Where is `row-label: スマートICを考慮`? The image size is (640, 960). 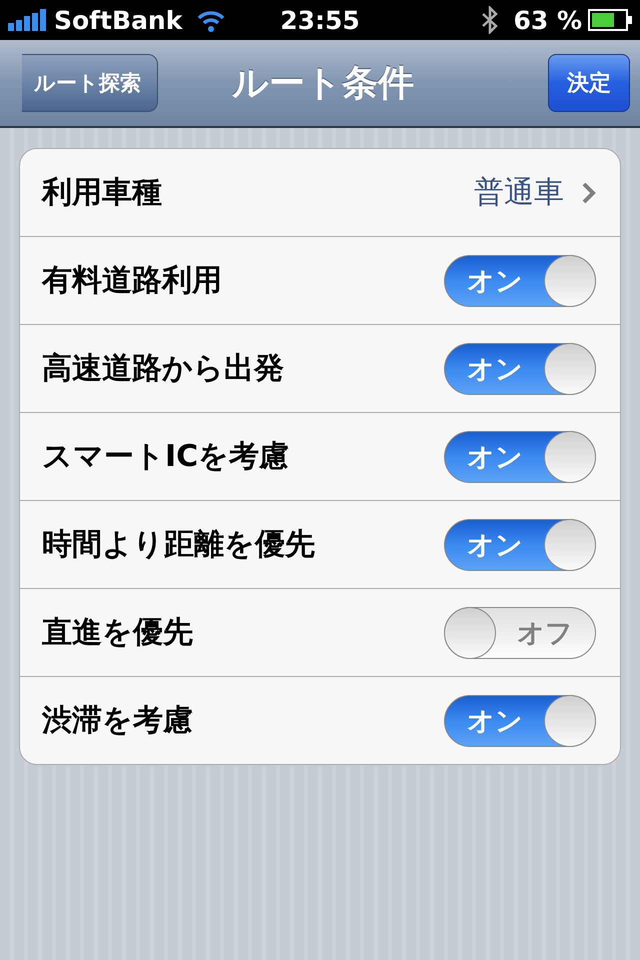 row-label: スマートICを考慮 is located at coordinates (166, 457).